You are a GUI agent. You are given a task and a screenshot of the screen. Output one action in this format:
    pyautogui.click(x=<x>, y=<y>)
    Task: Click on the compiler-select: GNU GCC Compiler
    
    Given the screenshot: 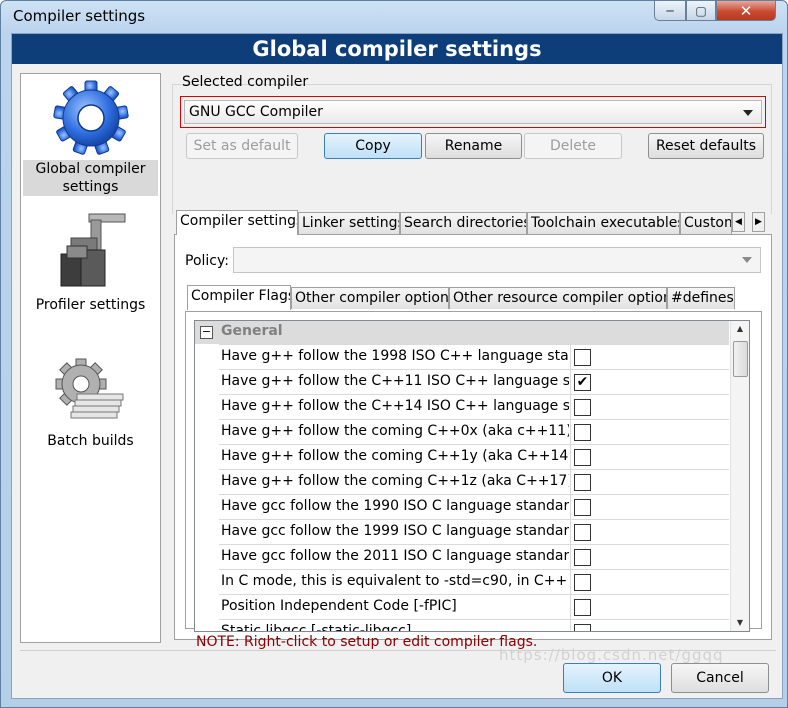 What is the action you would take?
    pyautogui.click(x=473, y=112)
    